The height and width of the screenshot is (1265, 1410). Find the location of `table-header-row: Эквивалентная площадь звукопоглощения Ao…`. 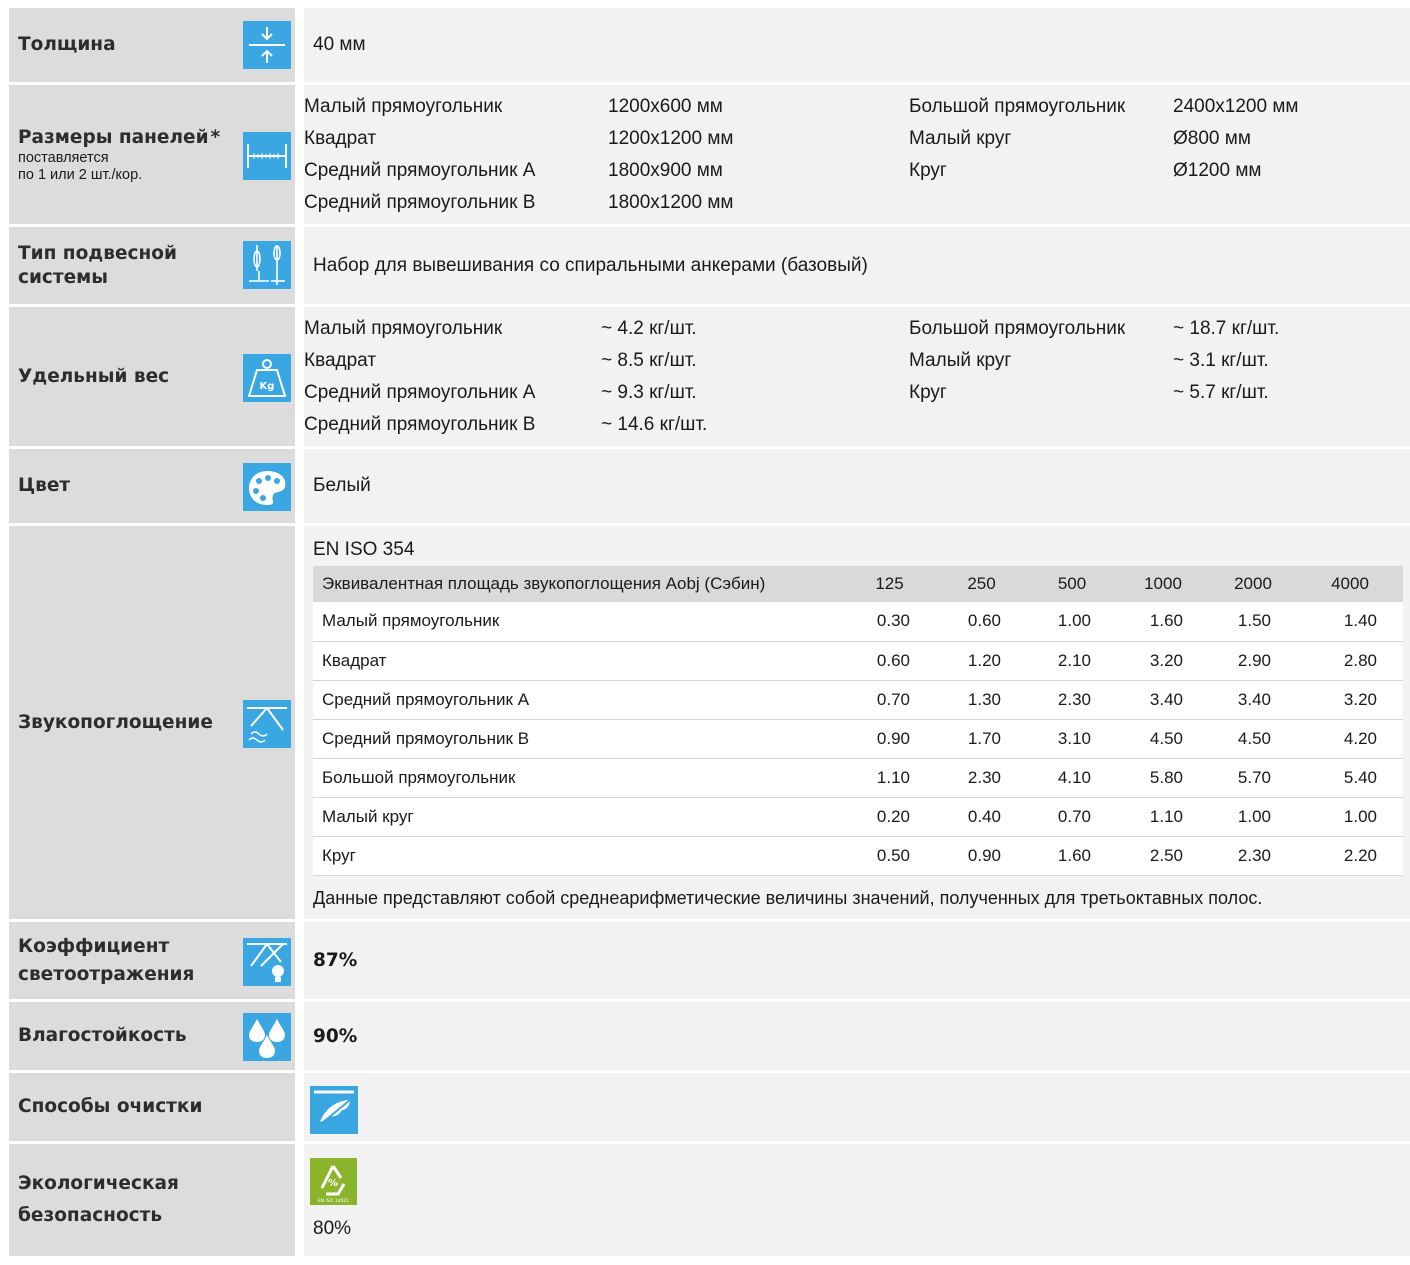

table-header-row: Эквивалентная площадь звукопоглощения Ao… is located at coordinates (858, 584).